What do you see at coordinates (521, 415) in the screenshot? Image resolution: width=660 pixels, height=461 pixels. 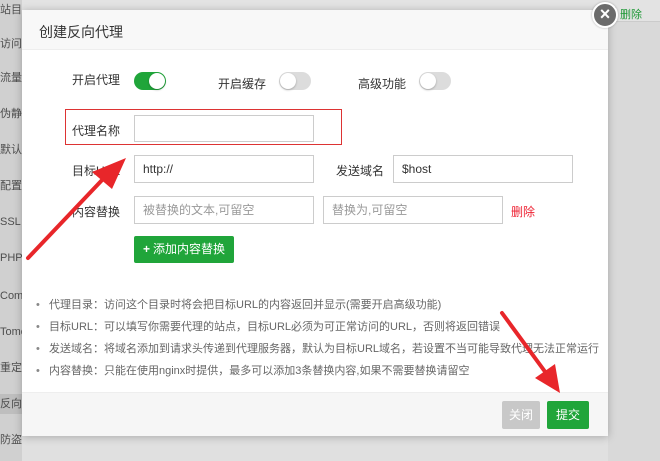 I see `close-button: 关闭` at bounding box center [521, 415].